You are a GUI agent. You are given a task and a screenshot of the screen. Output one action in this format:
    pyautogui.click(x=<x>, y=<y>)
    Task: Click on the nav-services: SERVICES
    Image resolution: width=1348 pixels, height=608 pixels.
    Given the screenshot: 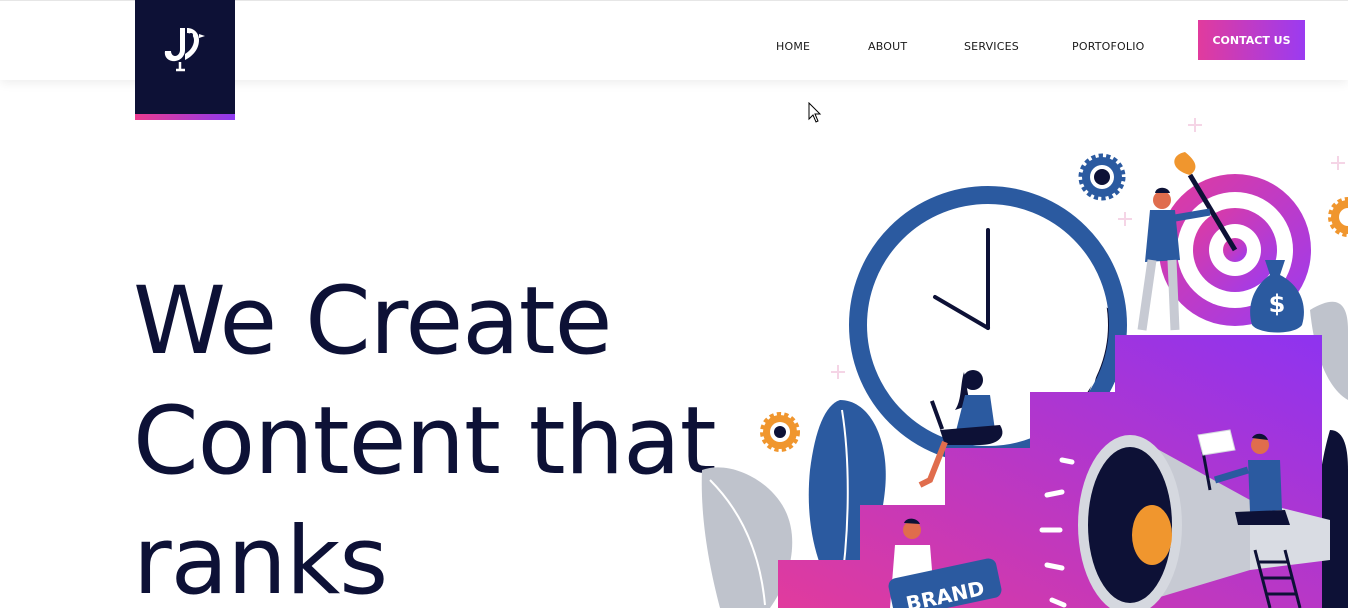 What is the action you would take?
    pyautogui.click(x=991, y=46)
    